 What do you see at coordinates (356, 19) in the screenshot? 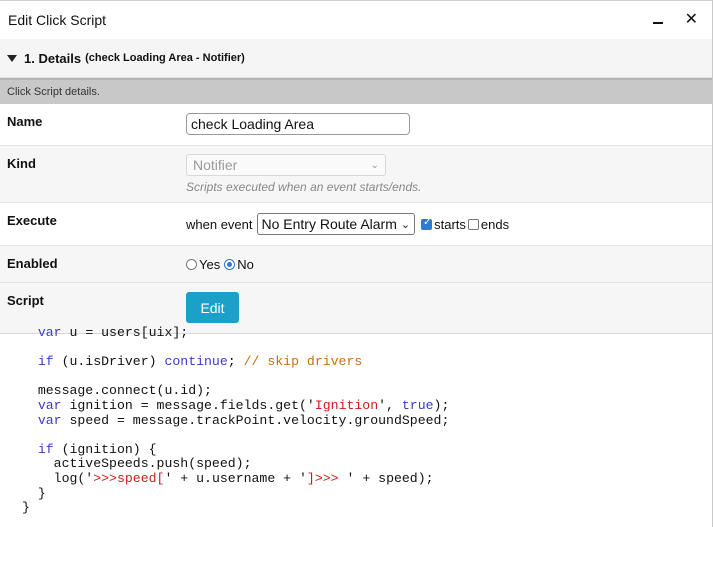
I see `dialog-titlebar: Edit Click Script ✕` at bounding box center [356, 19].